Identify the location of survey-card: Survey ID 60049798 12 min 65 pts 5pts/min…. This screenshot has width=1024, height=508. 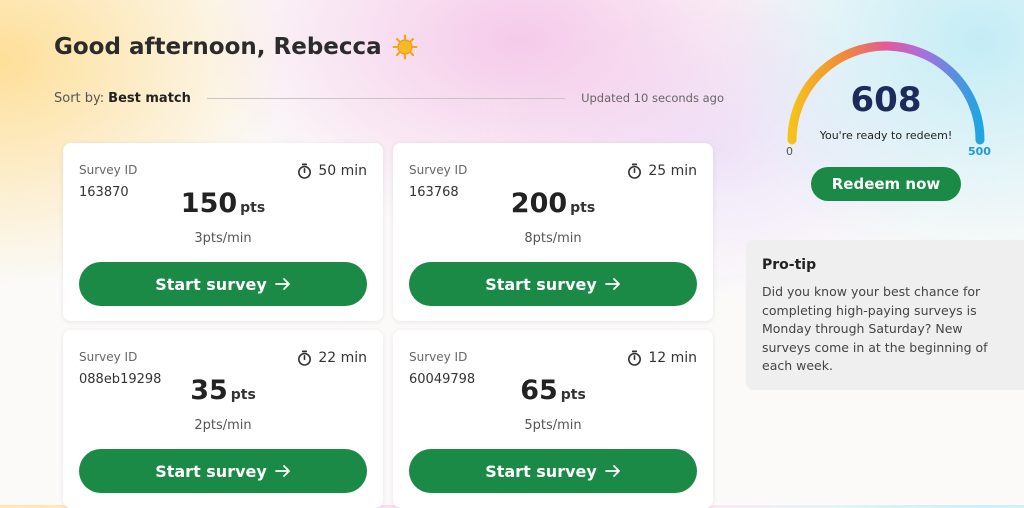
(553, 419).